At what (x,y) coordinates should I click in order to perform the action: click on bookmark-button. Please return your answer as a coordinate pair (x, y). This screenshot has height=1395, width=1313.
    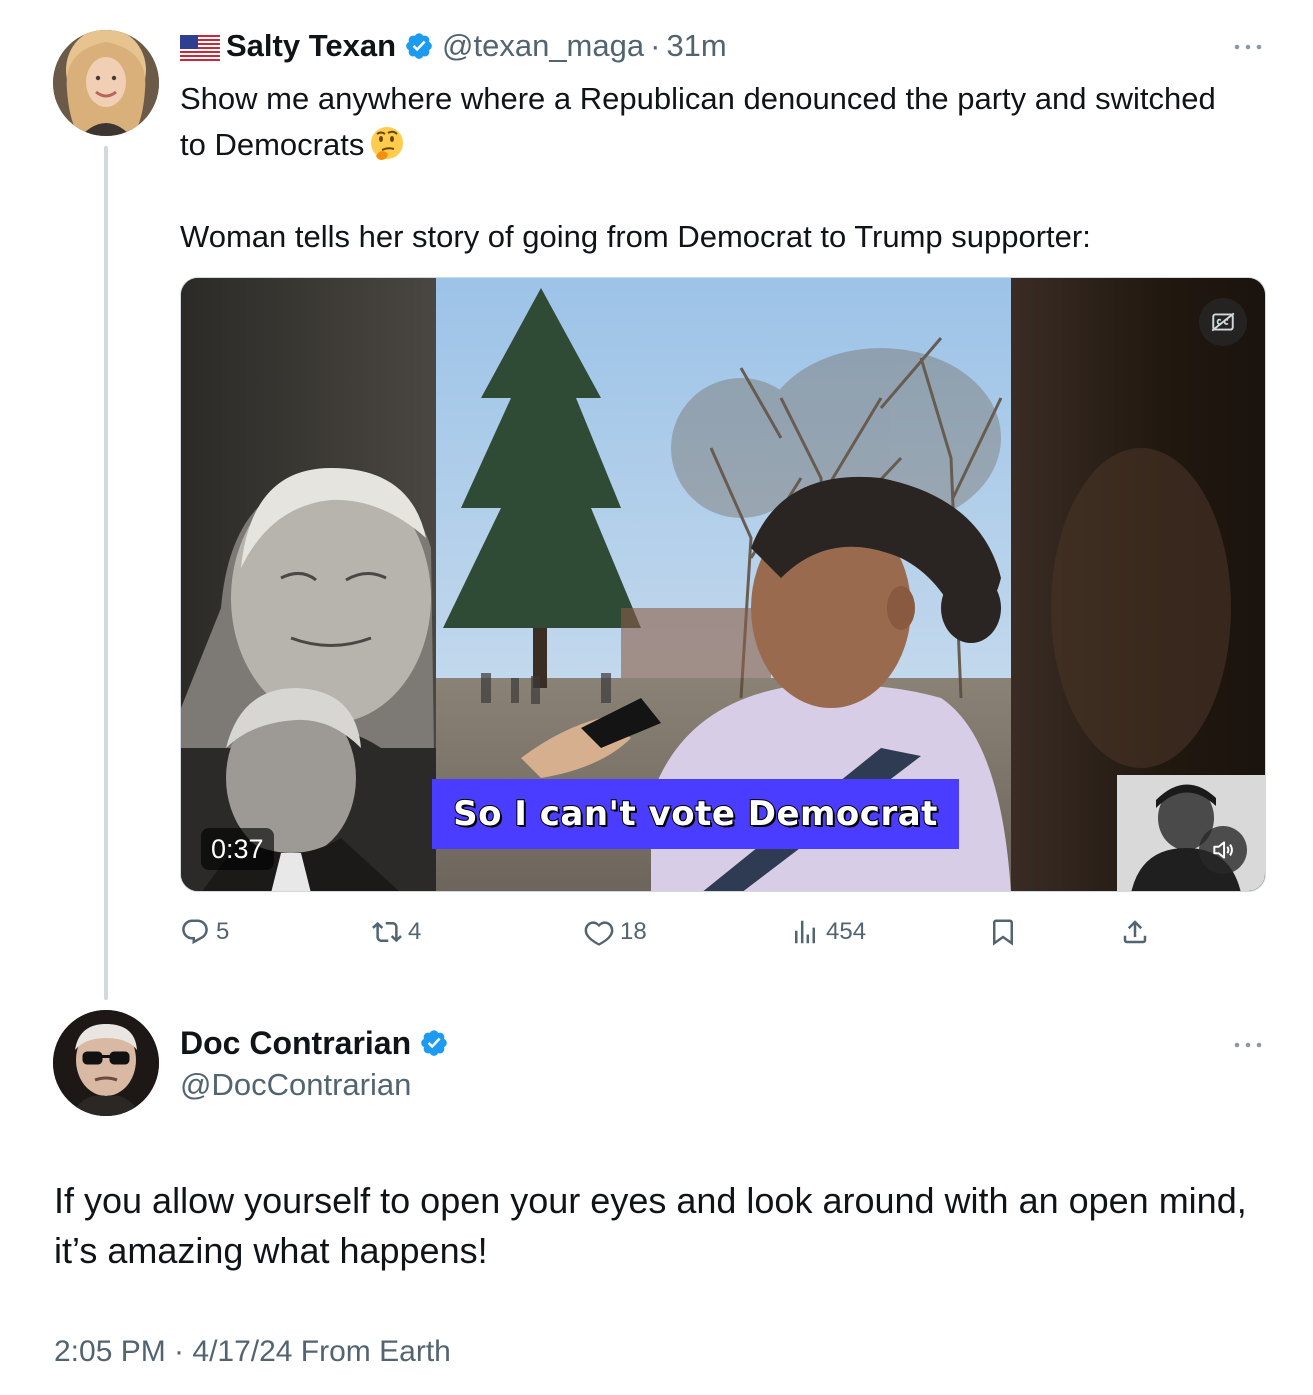
    Looking at the image, I should click on (1006, 932).